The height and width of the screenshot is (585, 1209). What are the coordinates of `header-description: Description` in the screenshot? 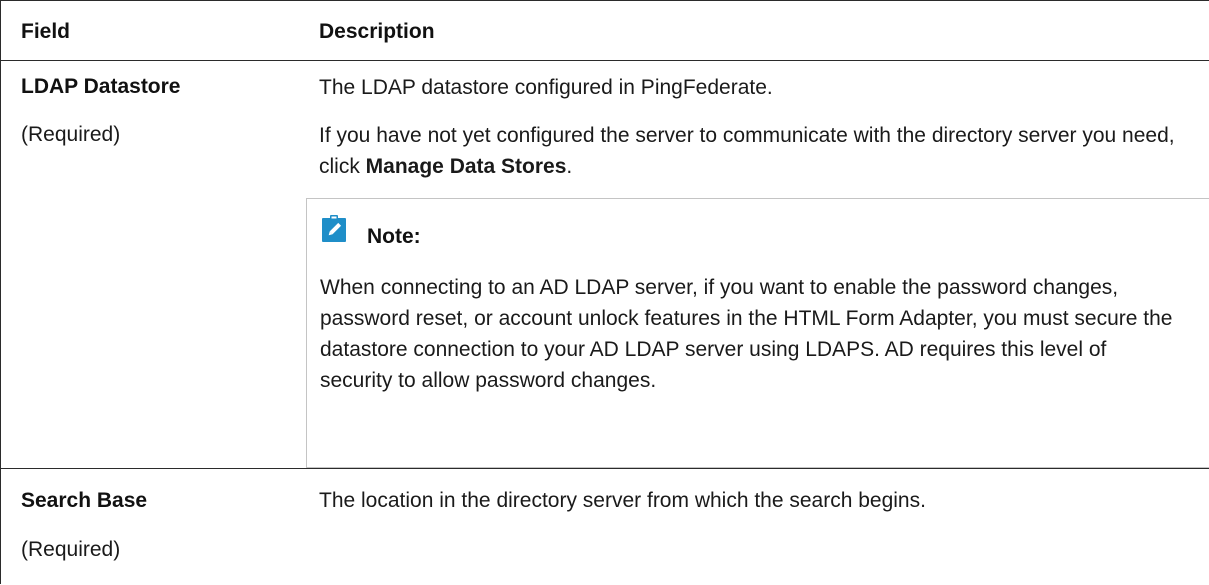 It's located at (377, 31).